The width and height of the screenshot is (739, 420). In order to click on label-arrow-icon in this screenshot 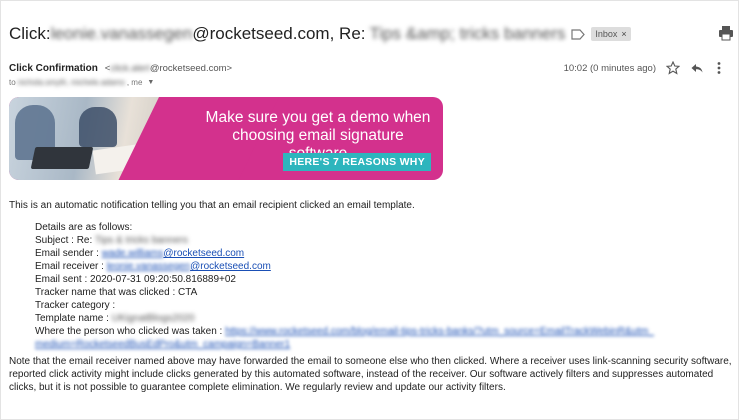, I will do `click(578, 34)`.